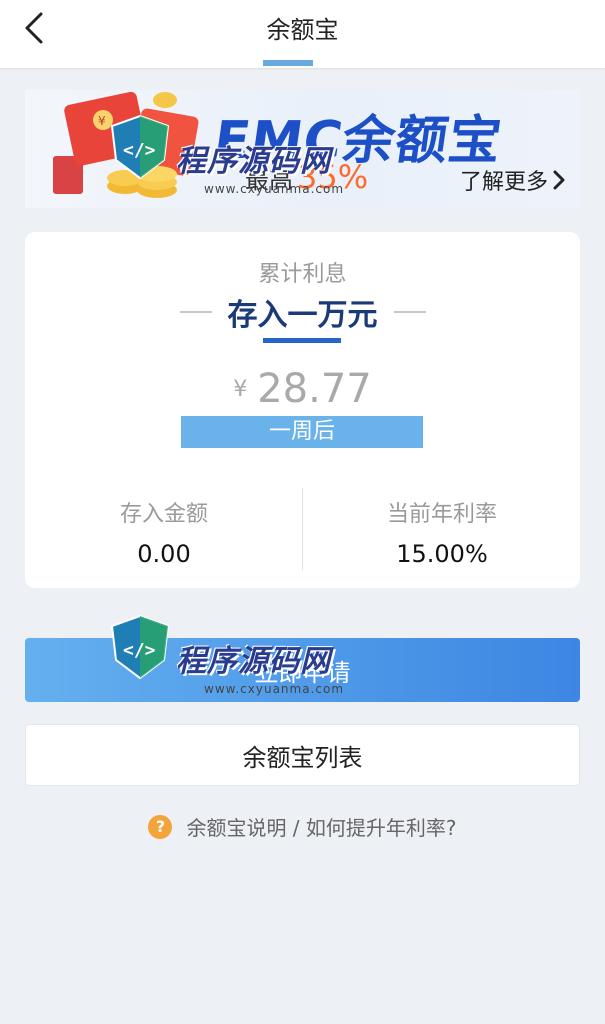 The width and height of the screenshot is (605, 1024). I want to click on title-dash-left, so click(195, 312).